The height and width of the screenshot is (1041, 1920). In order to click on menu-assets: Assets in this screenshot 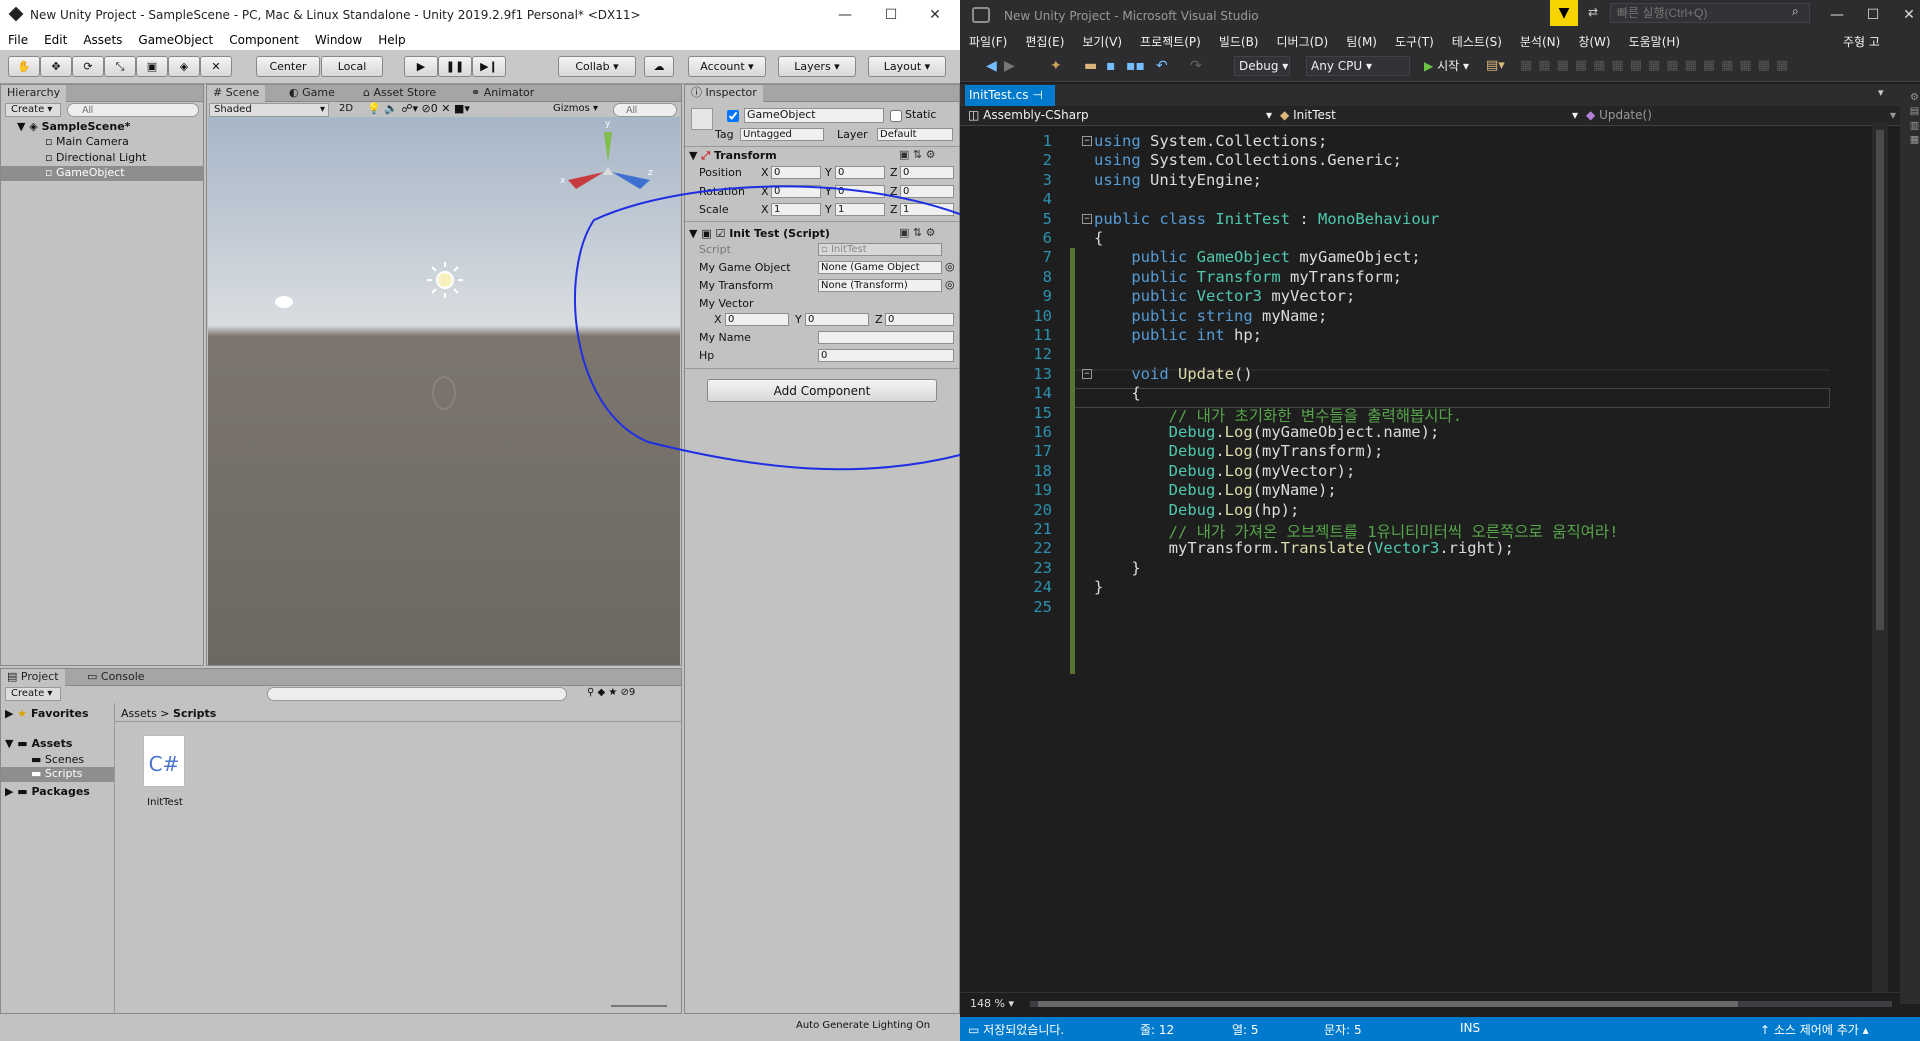, I will do `click(102, 40)`.